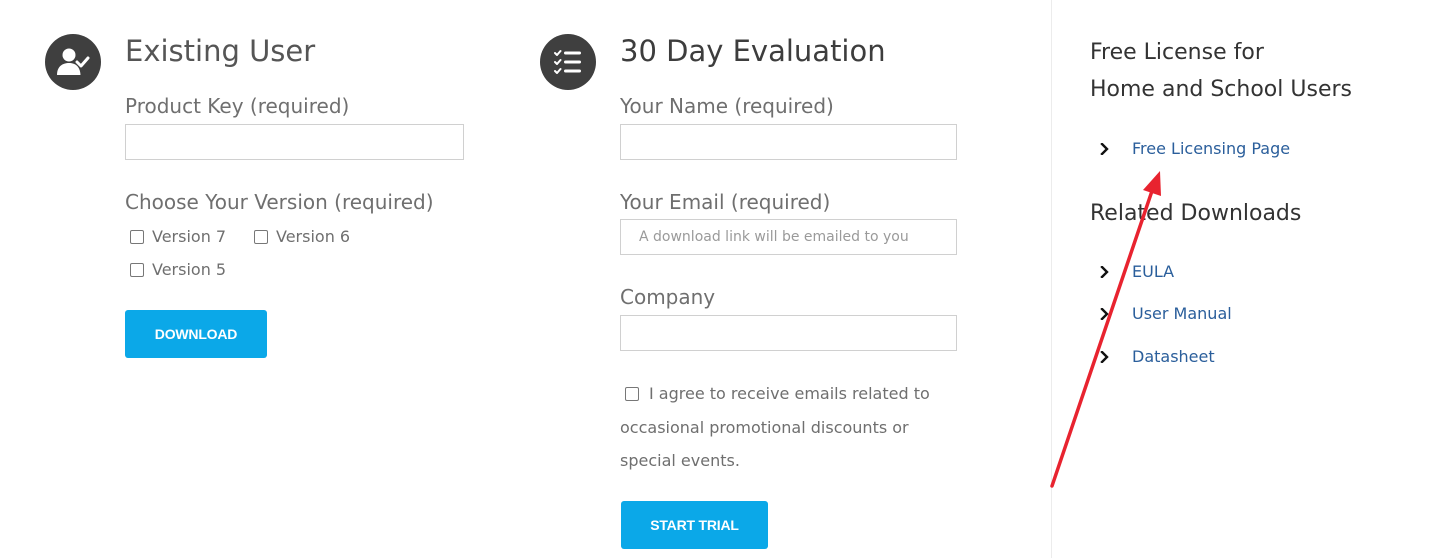 The height and width of the screenshot is (558, 1440). What do you see at coordinates (668, 297) in the screenshot?
I see `company-label: Company` at bounding box center [668, 297].